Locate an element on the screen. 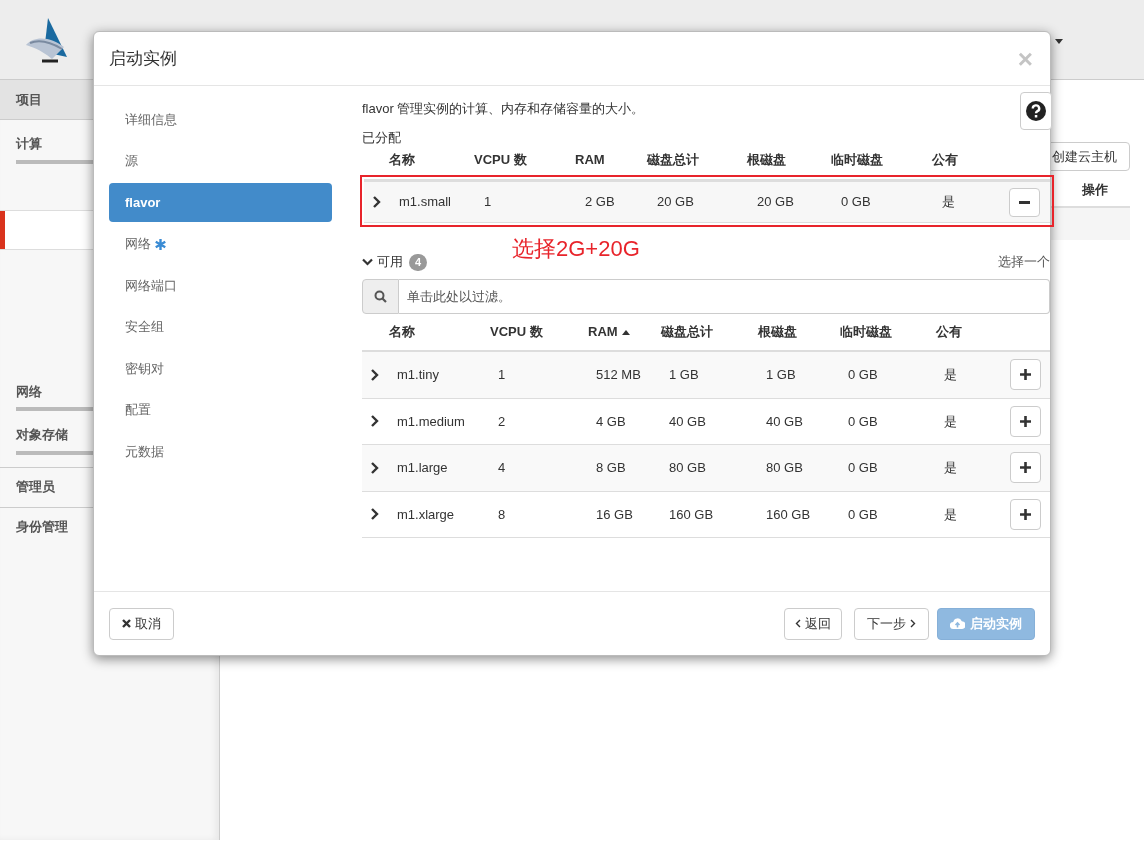 Image resolution: width=1144 pixels, height=841 pixels. table-cell-text: 512 MB is located at coordinates (619, 375).